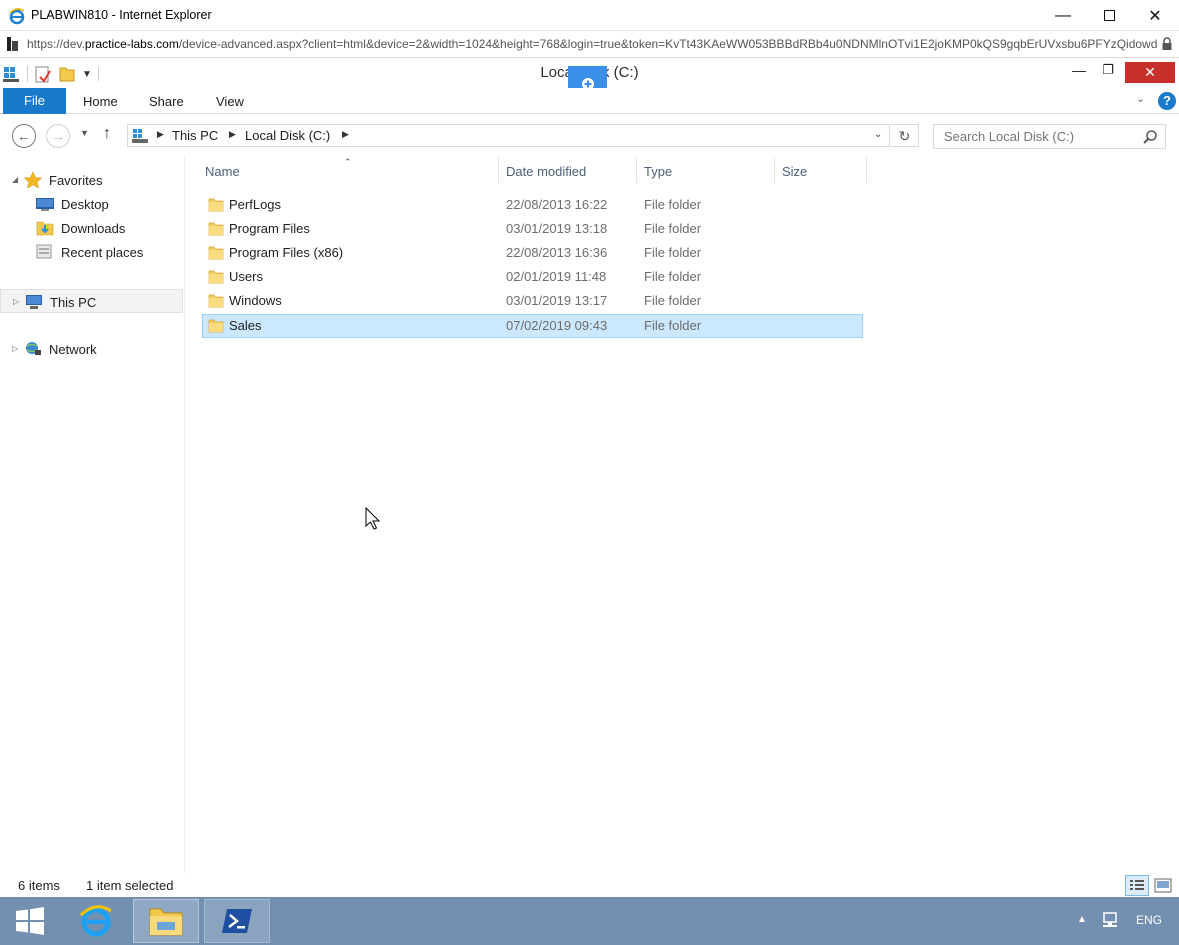  What do you see at coordinates (102, 252) in the screenshot?
I see `nav-label: Recent places` at bounding box center [102, 252].